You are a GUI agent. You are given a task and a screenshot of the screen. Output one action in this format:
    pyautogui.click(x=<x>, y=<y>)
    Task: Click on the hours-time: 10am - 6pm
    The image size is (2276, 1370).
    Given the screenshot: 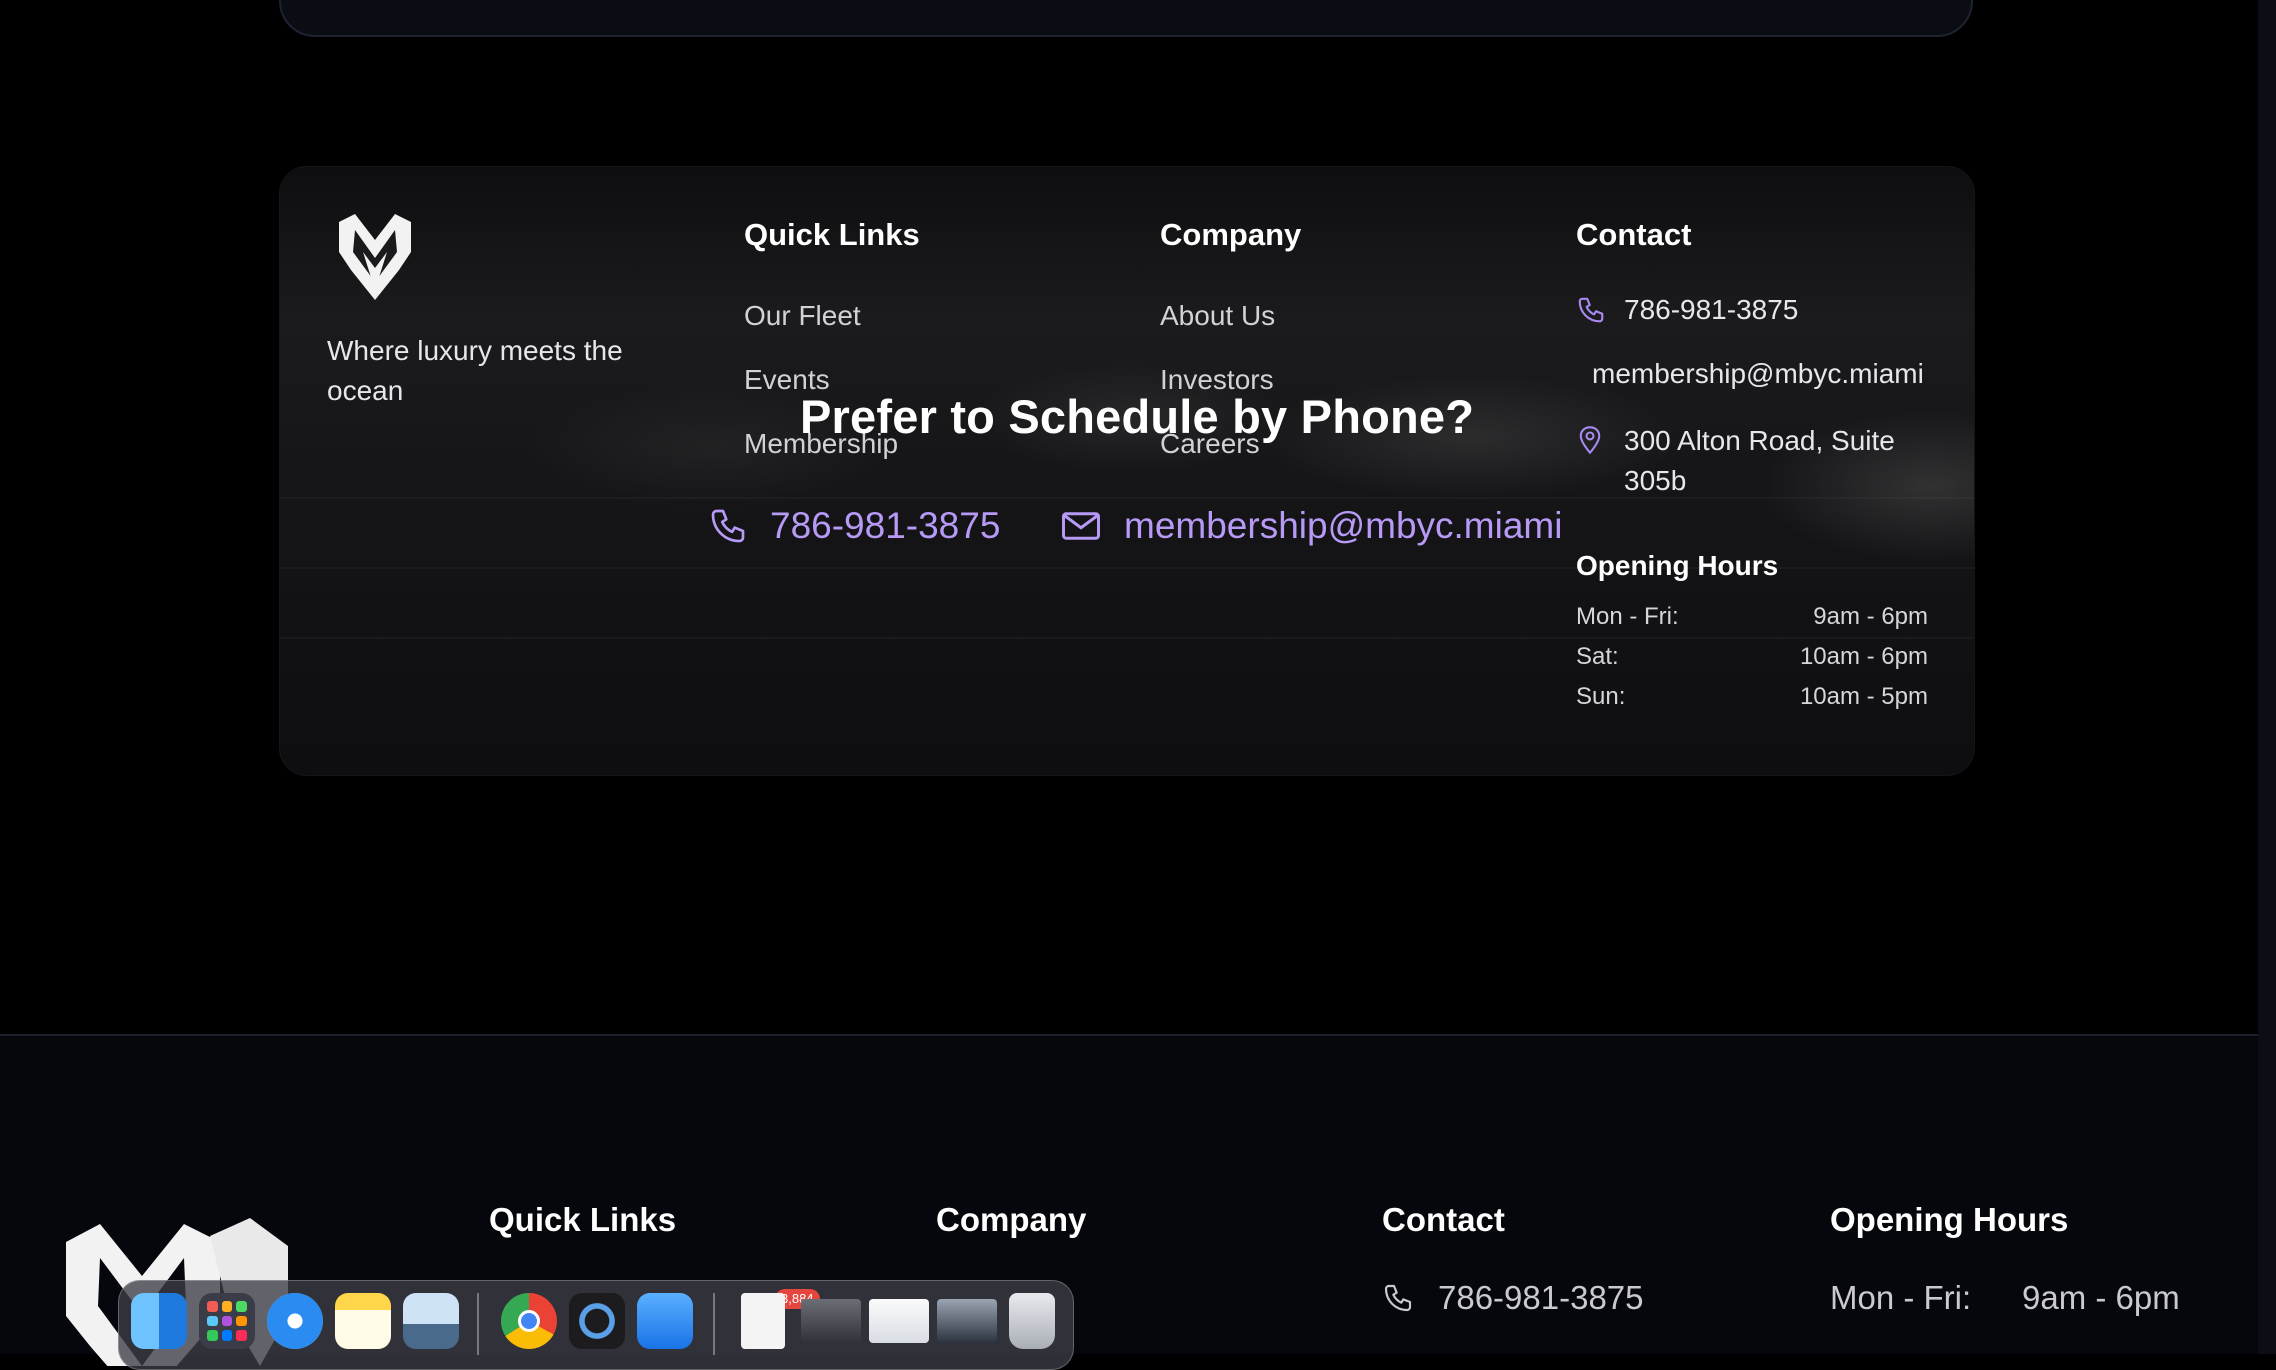 What is the action you would take?
    pyautogui.click(x=1863, y=656)
    